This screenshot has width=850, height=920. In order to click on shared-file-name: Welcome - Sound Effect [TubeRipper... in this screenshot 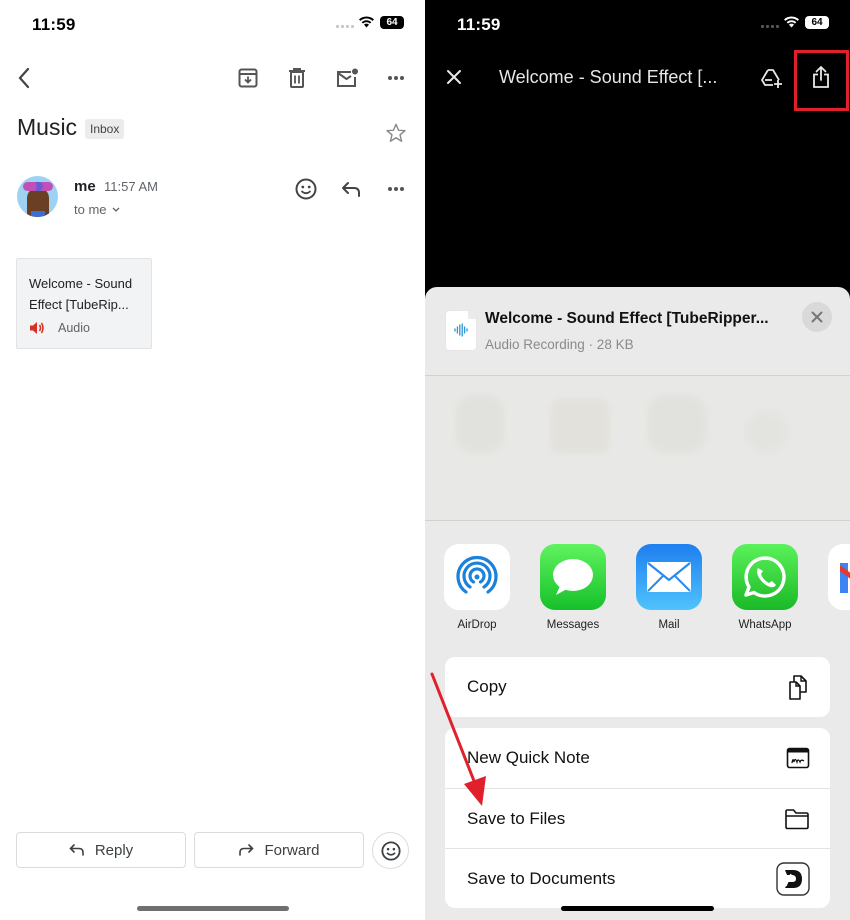, I will do `click(627, 318)`.